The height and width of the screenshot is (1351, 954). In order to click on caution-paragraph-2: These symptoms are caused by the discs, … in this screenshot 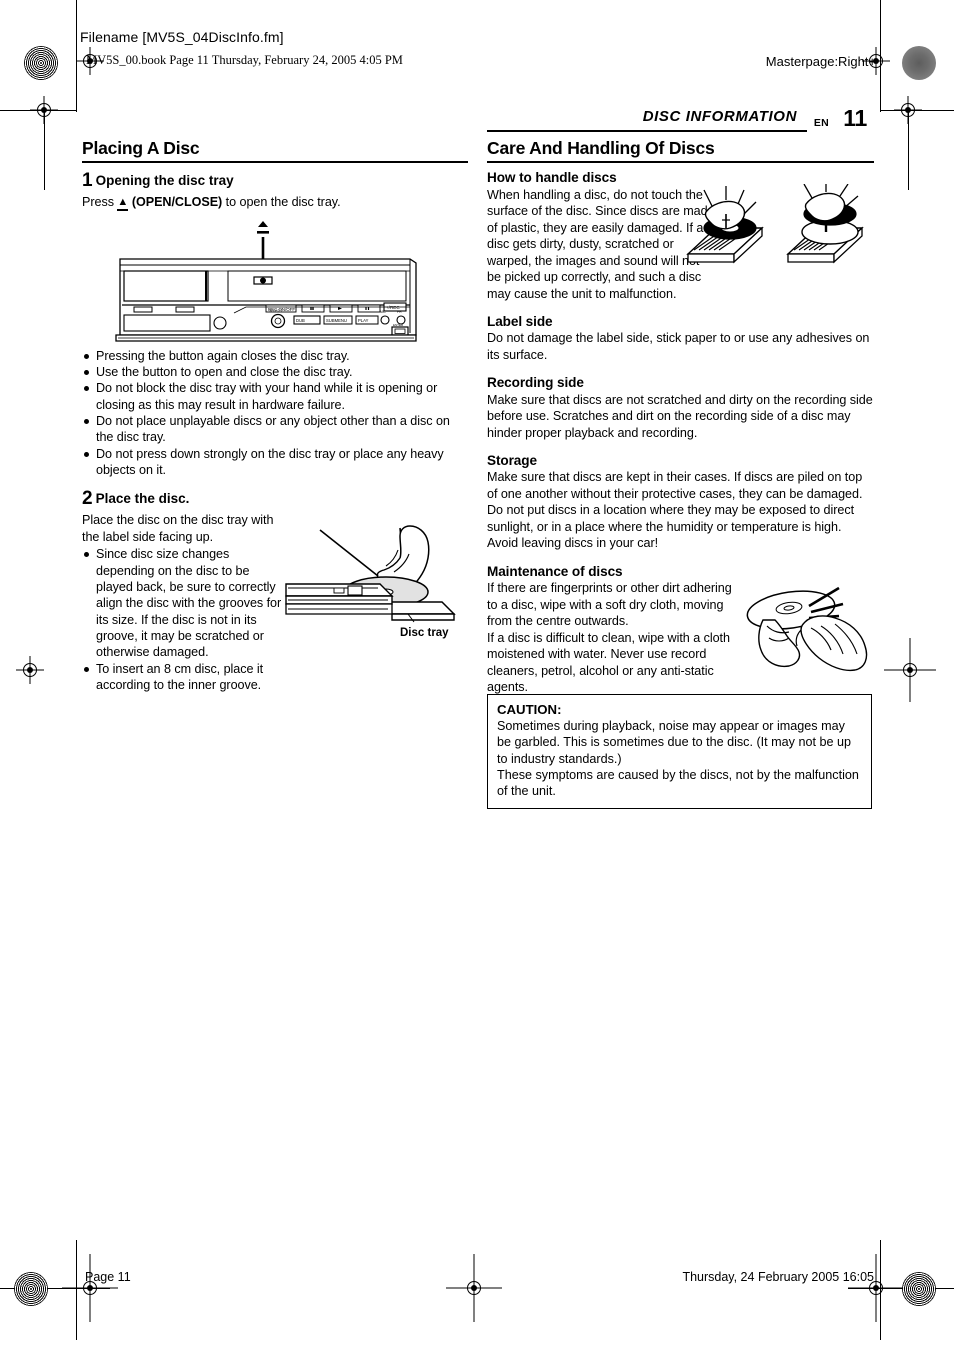, I will do `click(678, 783)`.